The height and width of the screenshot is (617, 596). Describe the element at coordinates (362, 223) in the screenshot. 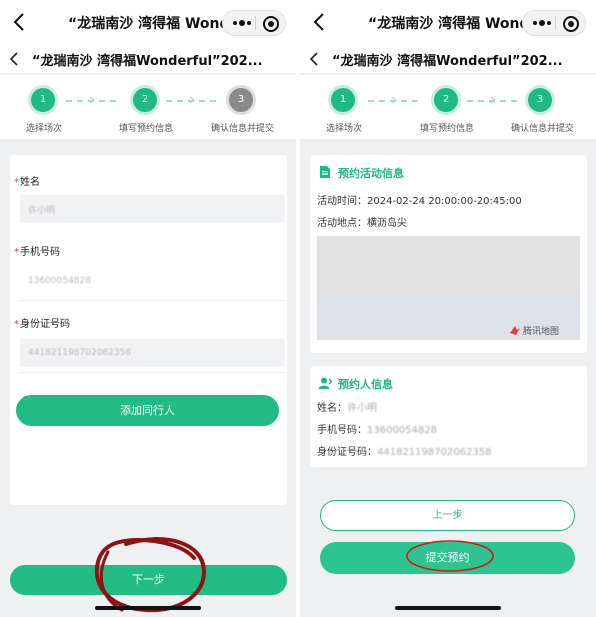

I see `activity-location: 活动地点：横沥岛尖` at that location.